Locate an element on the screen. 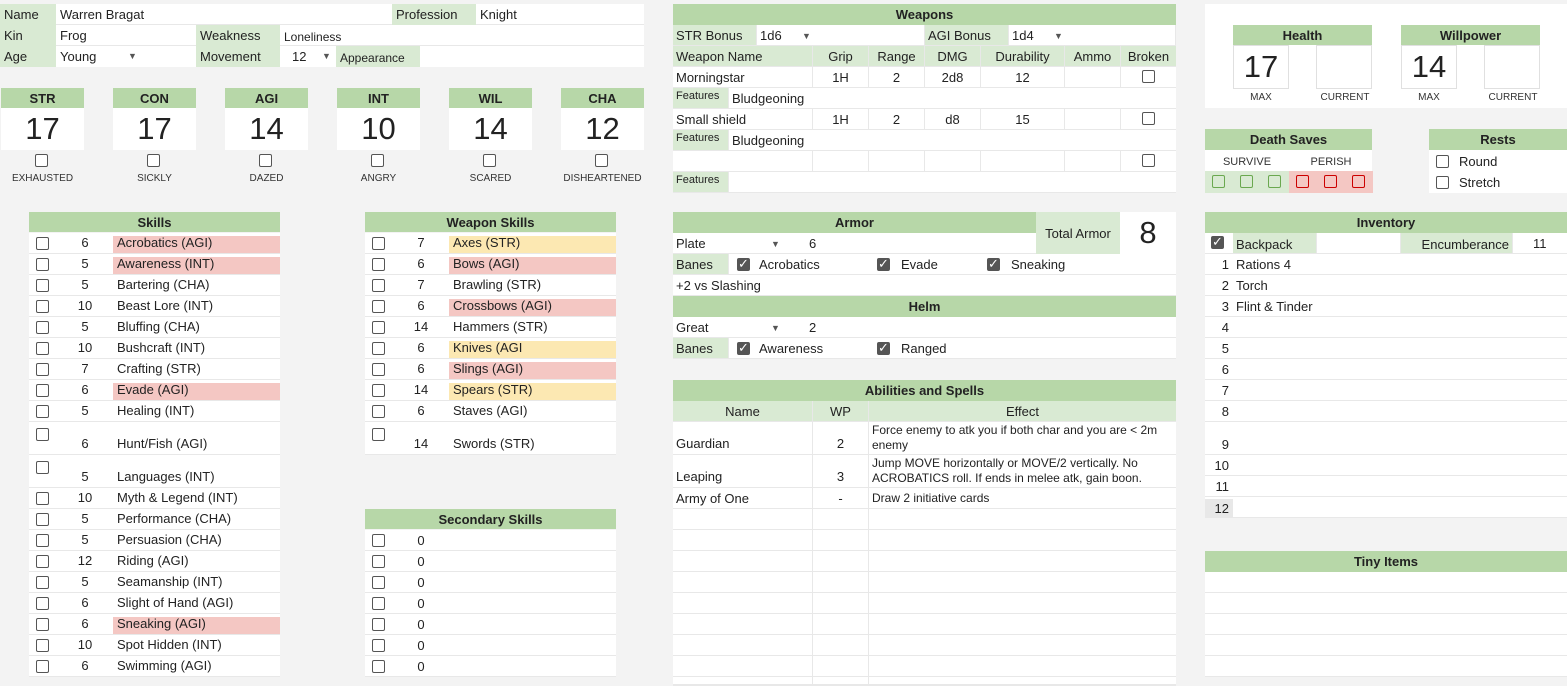 The height and width of the screenshot is (686, 1567). ability-effect: Draw 2 initiative cards is located at coordinates (1022, 498).